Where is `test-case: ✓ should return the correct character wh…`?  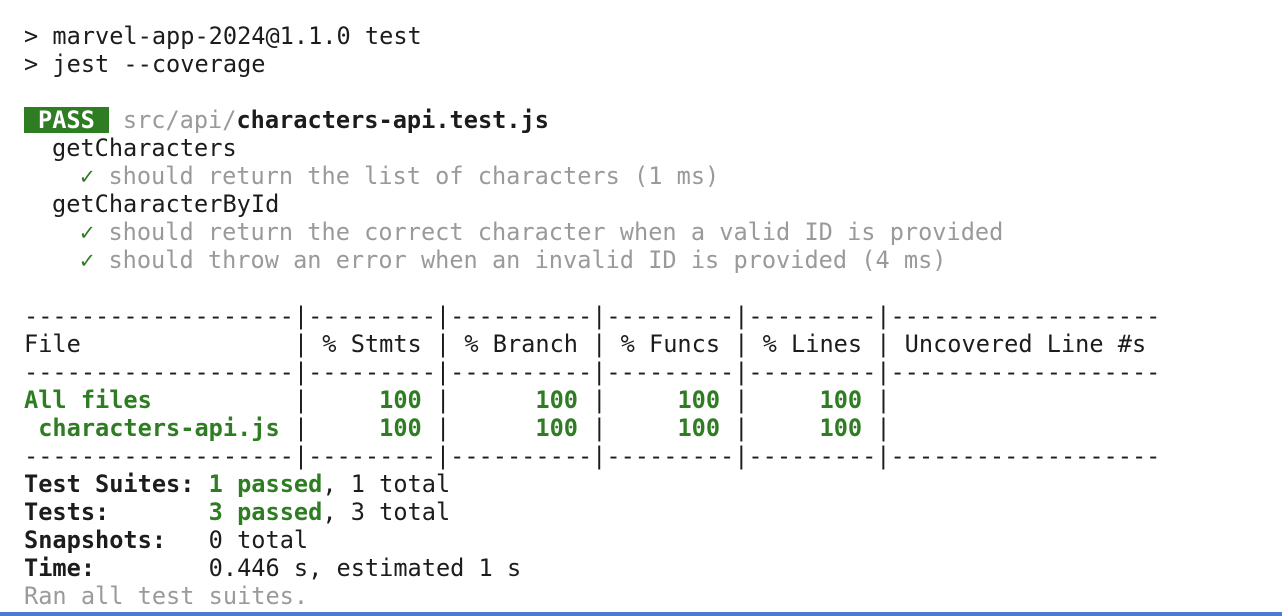
test-case: ✓ should return the correct character wh… is located at coordinates (653, 232).